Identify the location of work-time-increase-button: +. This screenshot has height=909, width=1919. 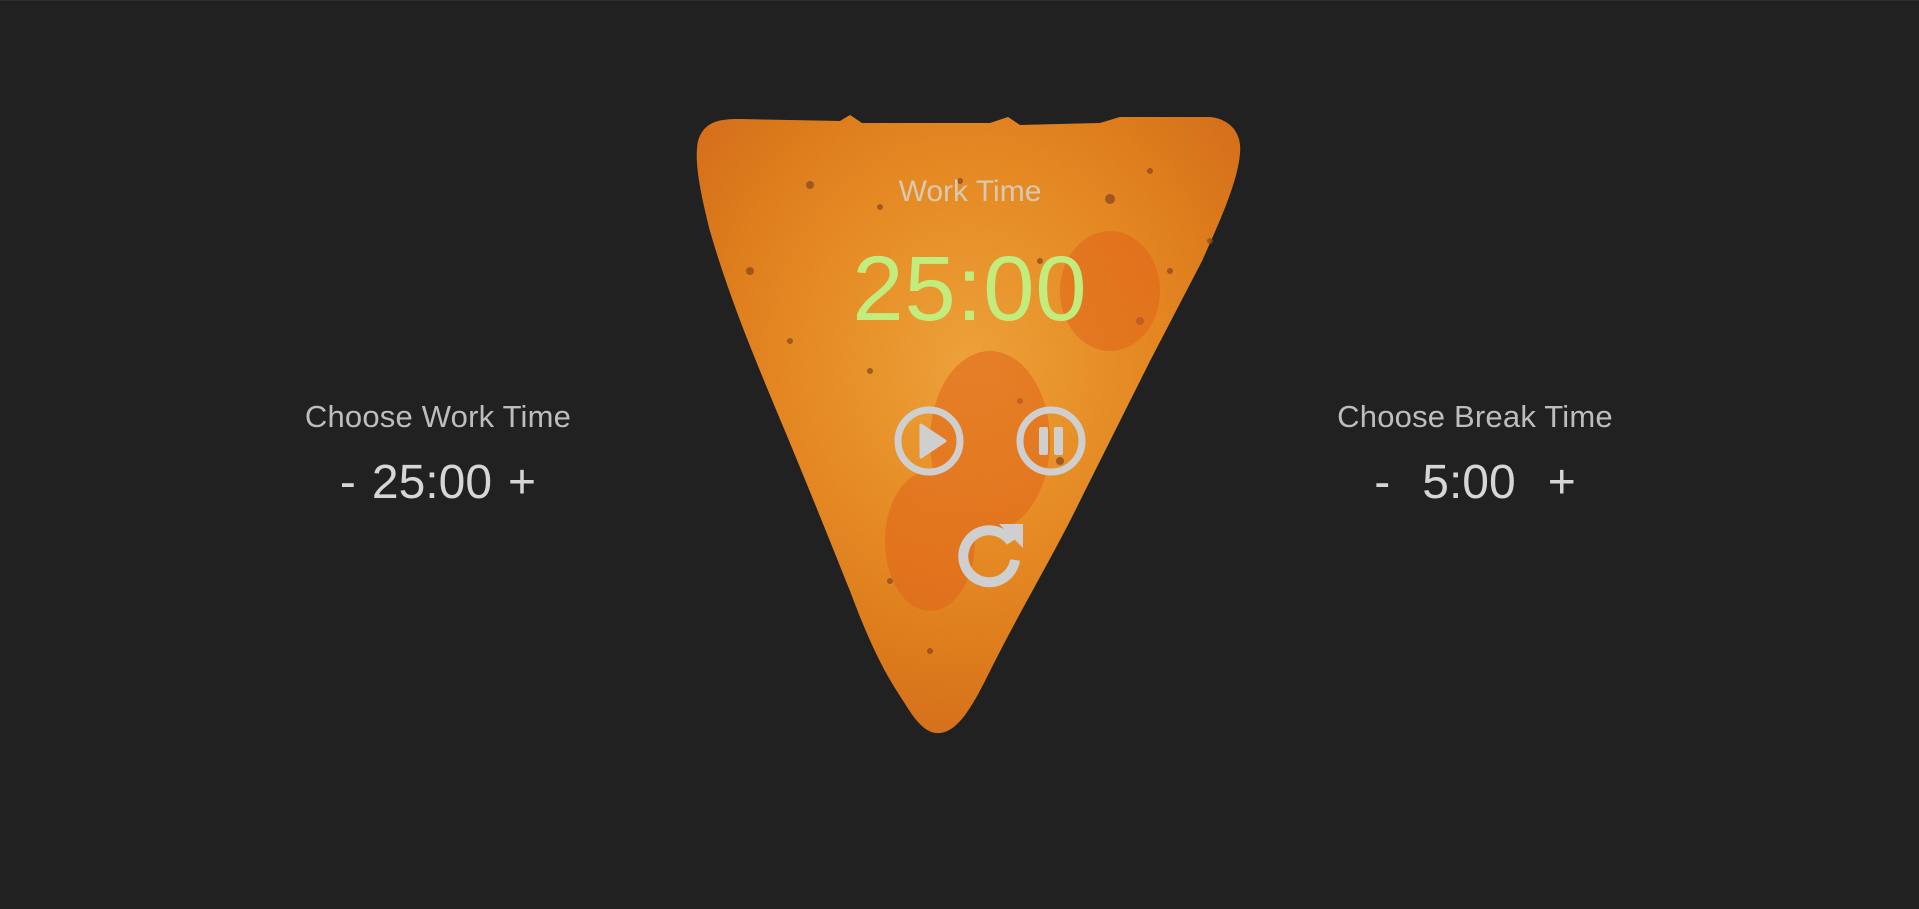
(522, 483).